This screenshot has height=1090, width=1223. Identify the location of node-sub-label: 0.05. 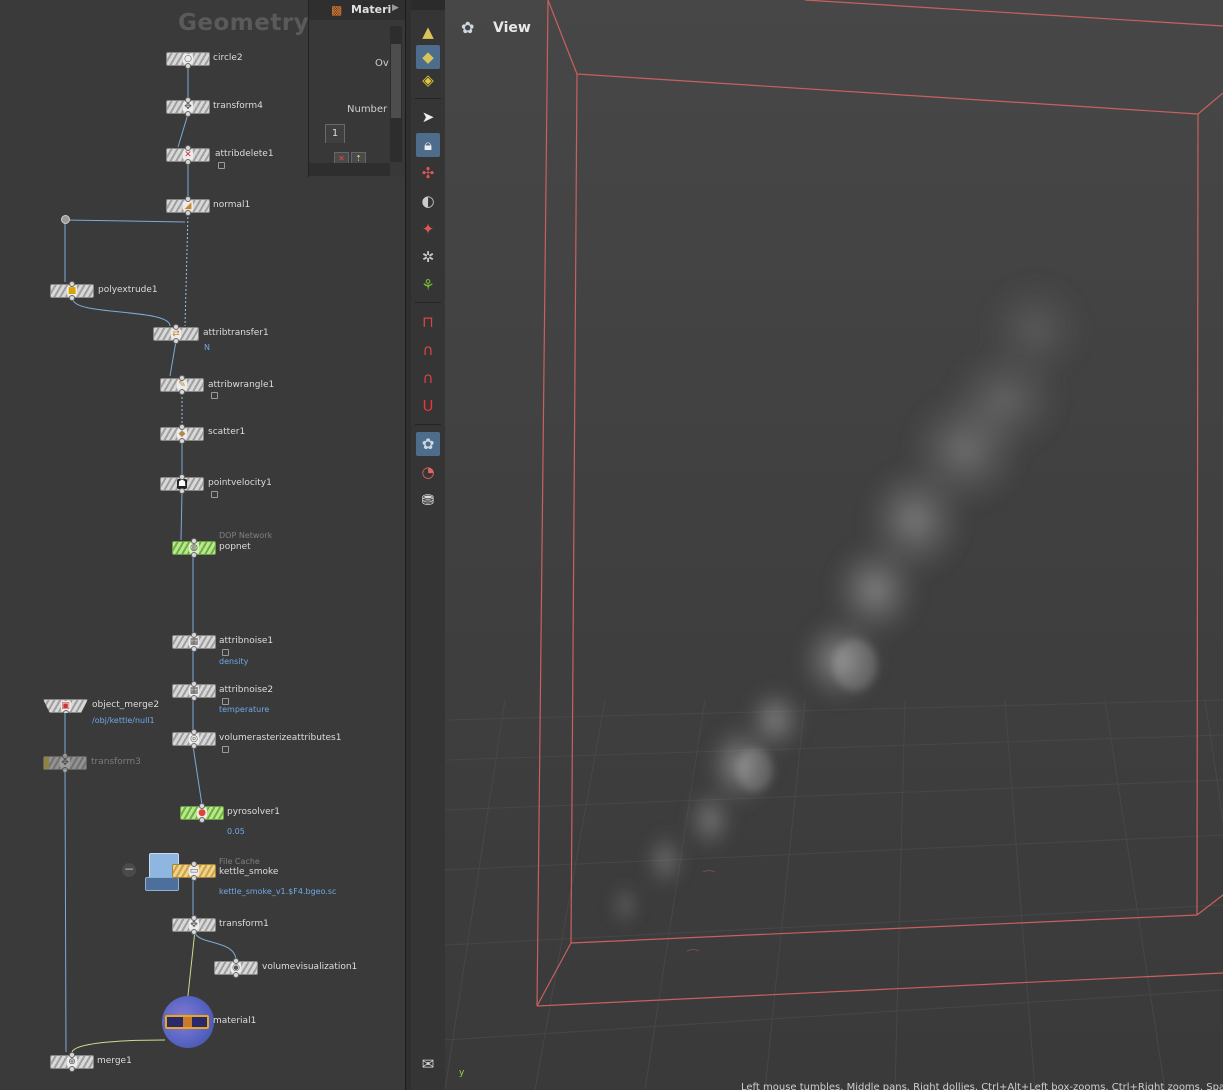
(236, 831).